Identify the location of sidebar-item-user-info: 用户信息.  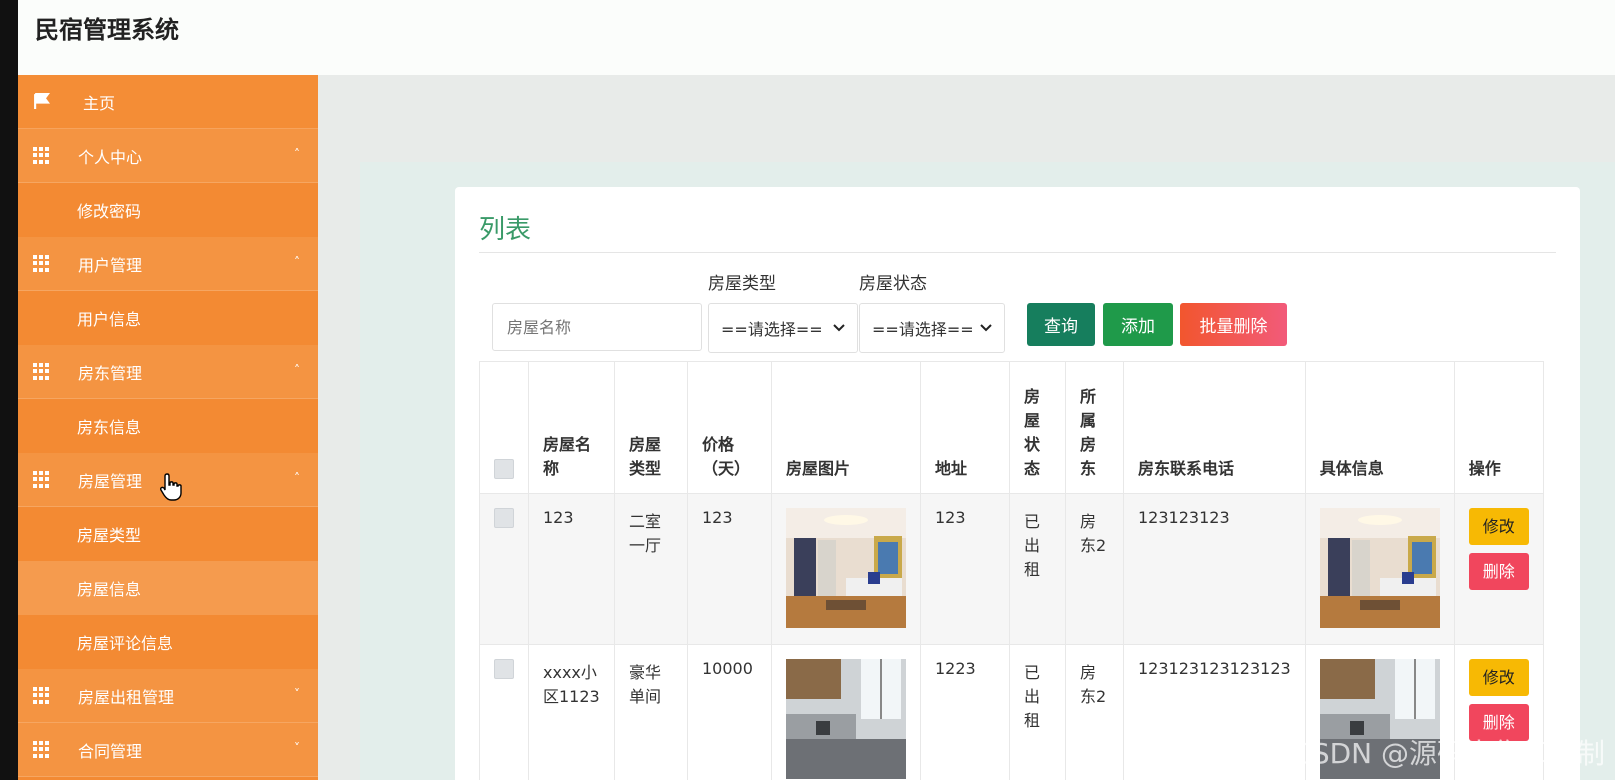
(168, 318).